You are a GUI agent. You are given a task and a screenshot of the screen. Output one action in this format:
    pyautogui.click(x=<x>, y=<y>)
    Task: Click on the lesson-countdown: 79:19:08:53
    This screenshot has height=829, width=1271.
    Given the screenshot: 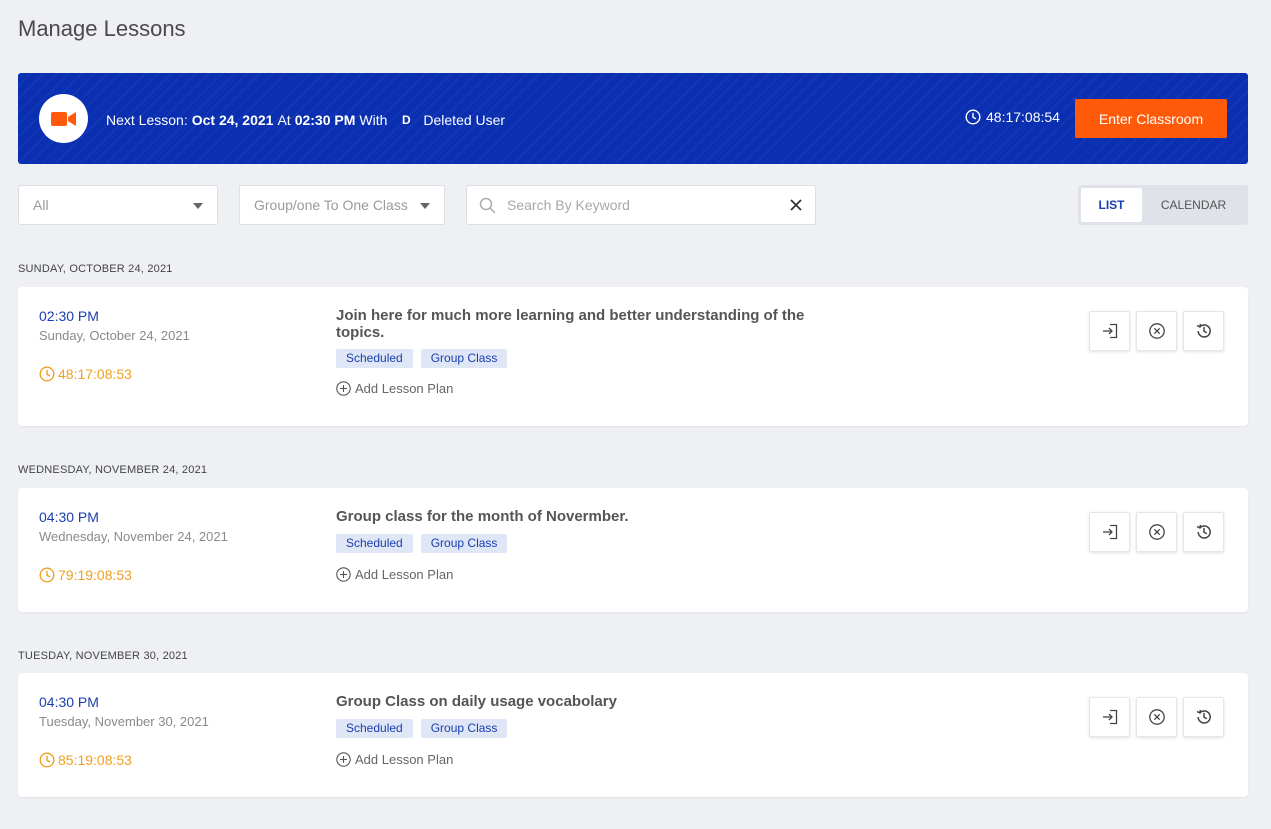 What is the action you would take?
    pyautogui.click(x=85, y=575)
    